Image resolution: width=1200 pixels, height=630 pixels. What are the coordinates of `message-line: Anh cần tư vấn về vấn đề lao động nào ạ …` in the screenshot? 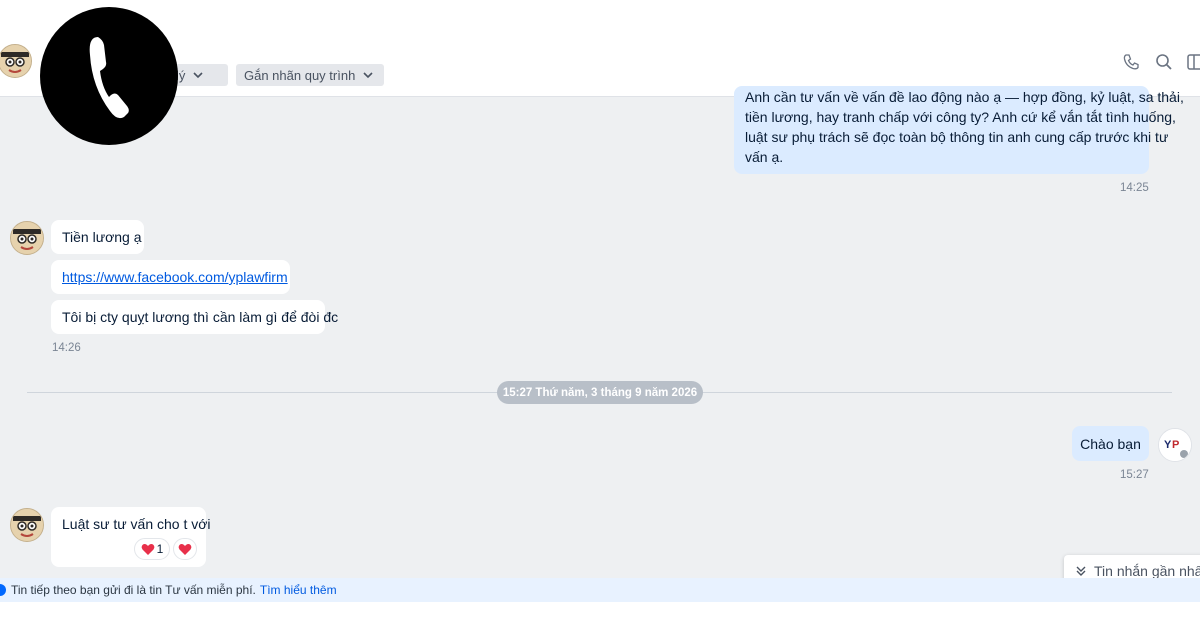 It's located at (964, 97).